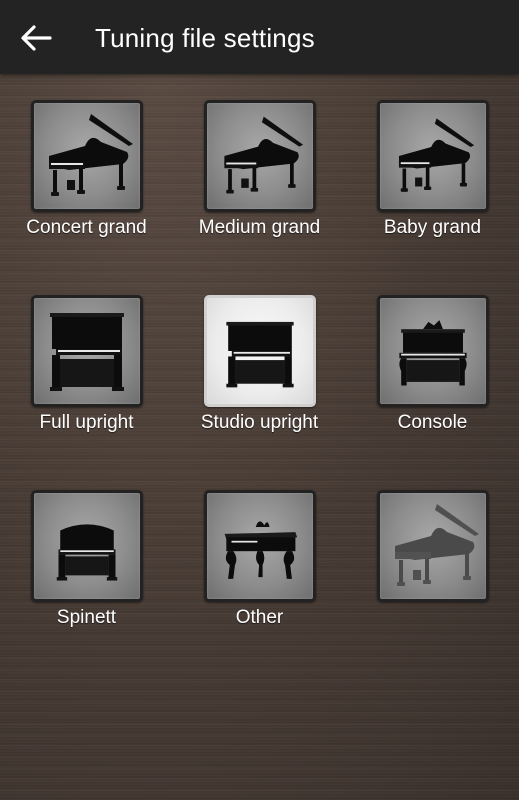 This screenshot has height=800, width=519. Describe the element at coordinates (259, 422) in the screenshot. I see `piano-type-label: Studio upright` at that location.